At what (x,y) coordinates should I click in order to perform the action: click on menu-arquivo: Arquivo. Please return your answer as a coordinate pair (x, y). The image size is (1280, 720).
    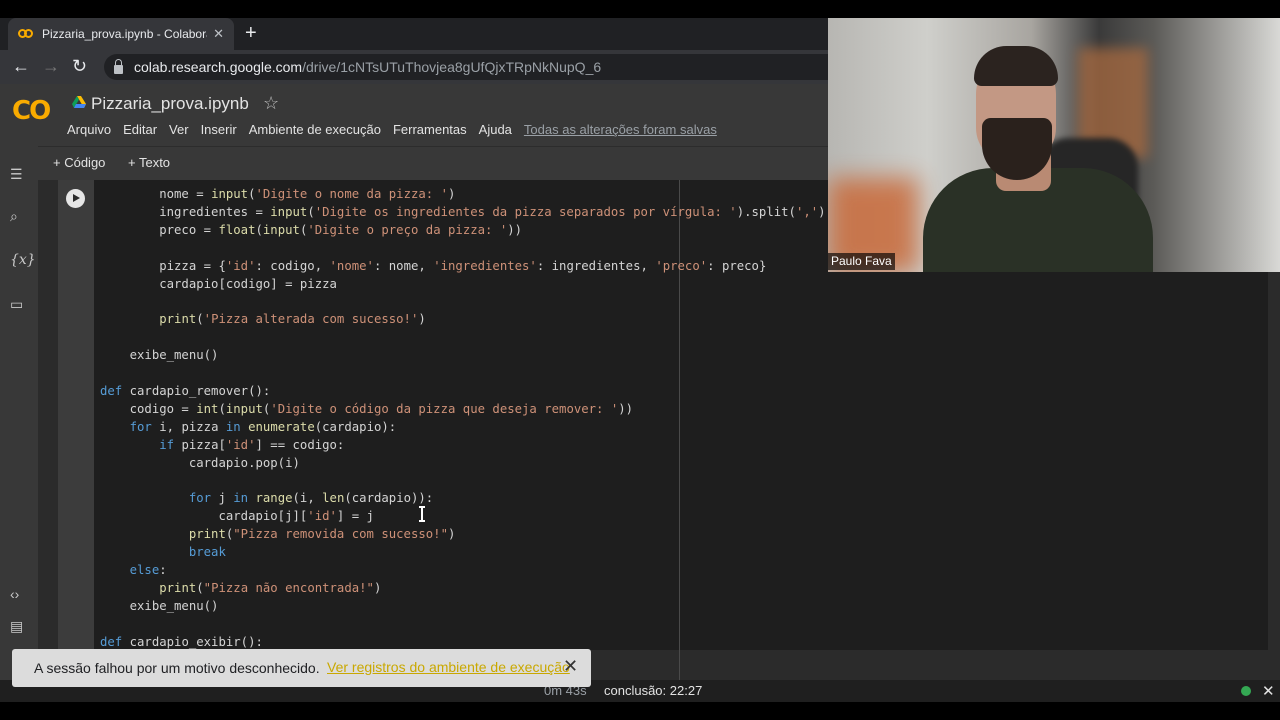
    Looking at the image, I should click on (89, 129).